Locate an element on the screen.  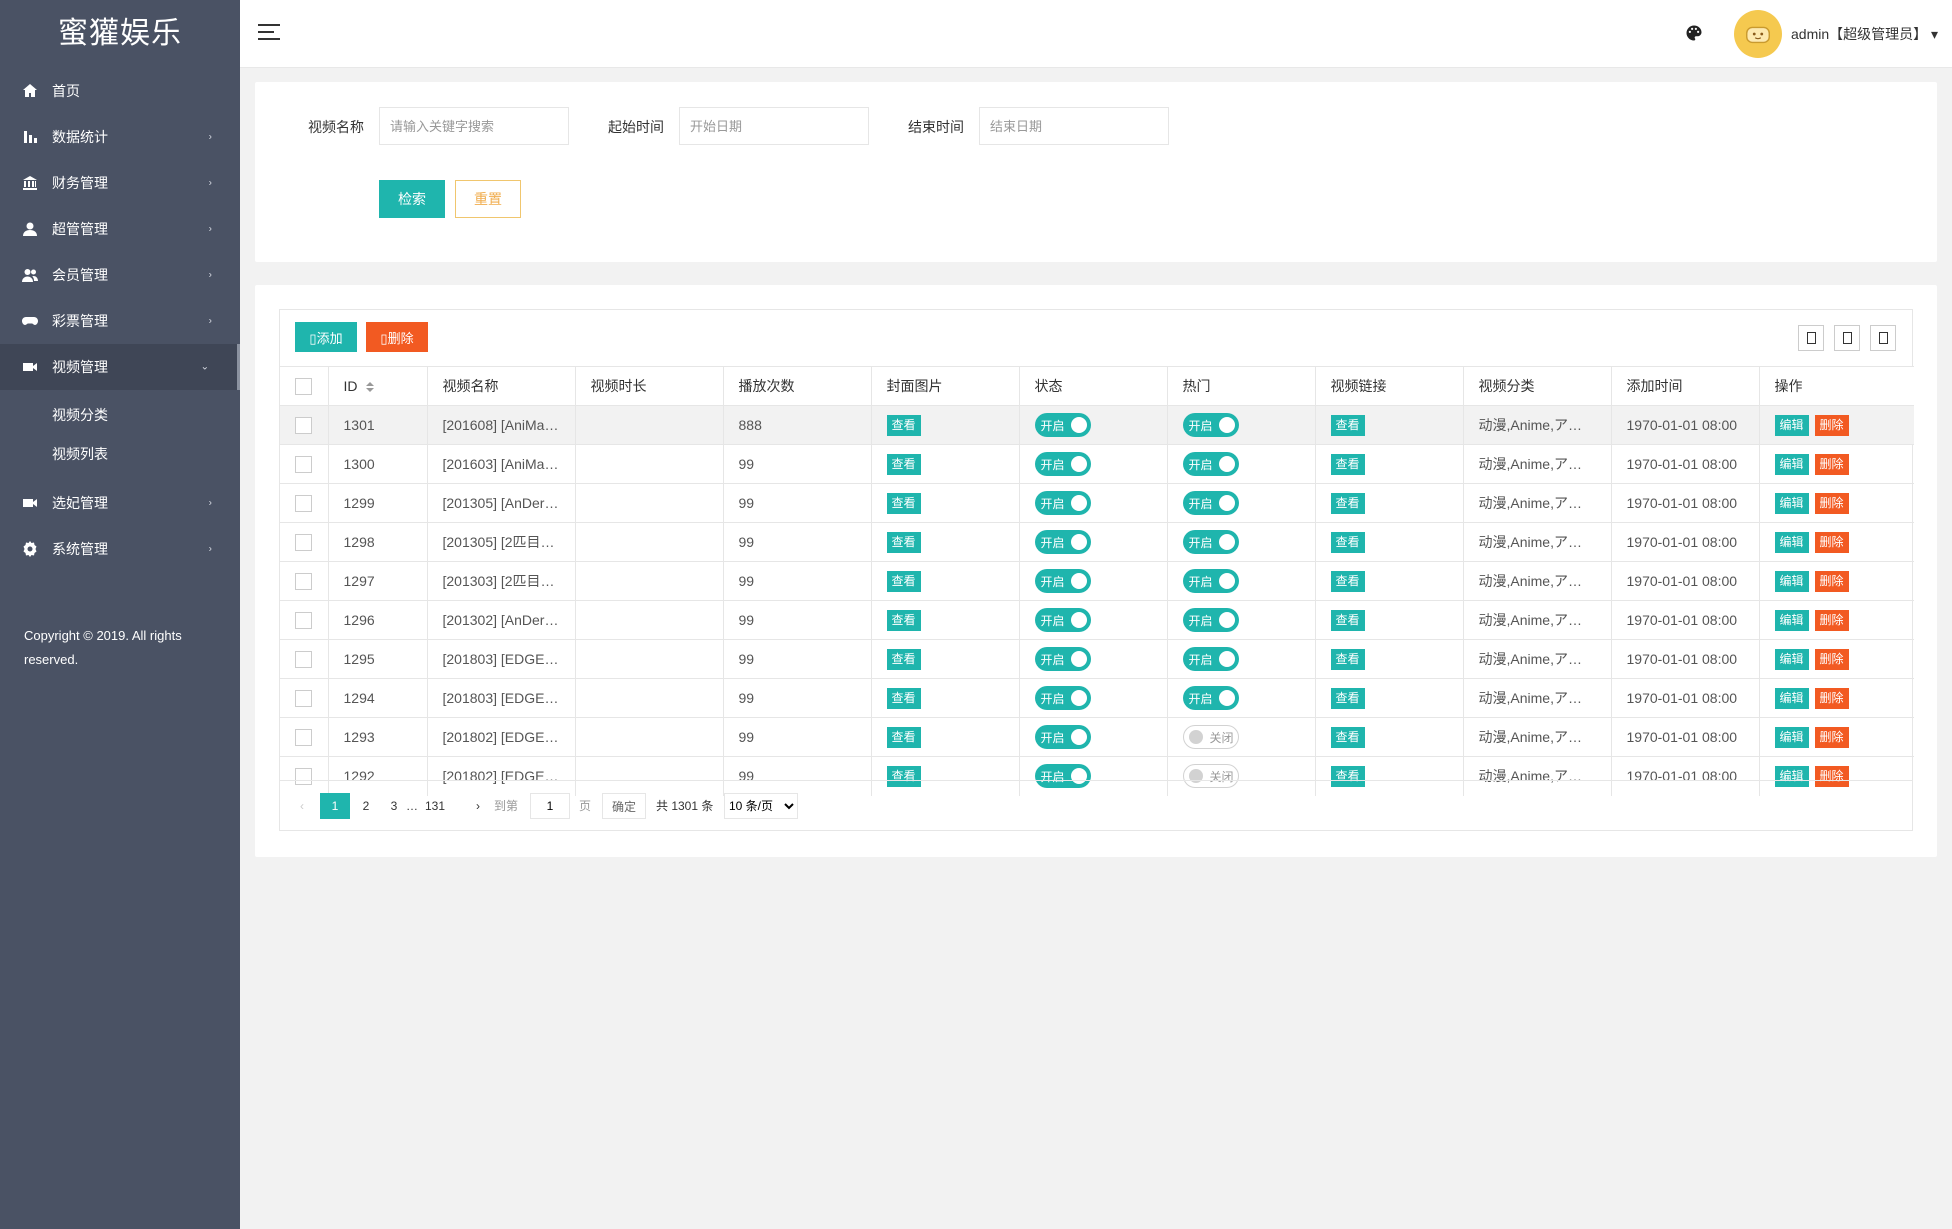
page-button-3: 3 is located at coordinates (394, 806).